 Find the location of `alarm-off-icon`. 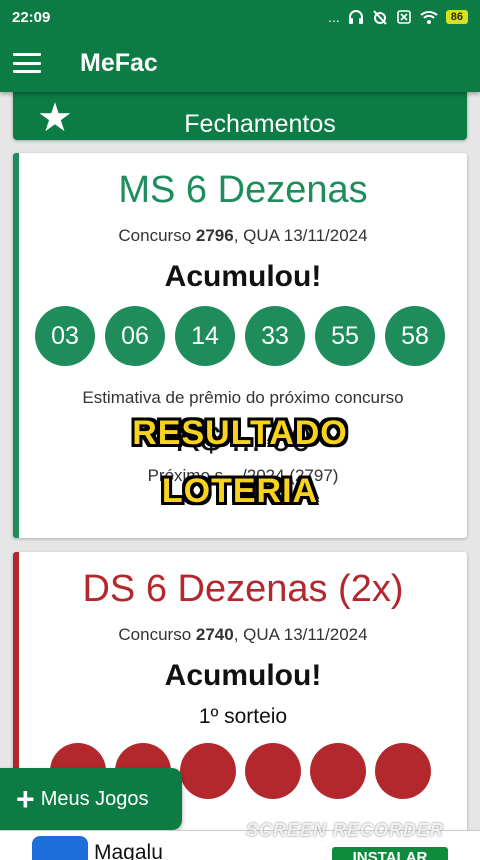

alarm-off-icon is located at coordinates (380, 17).